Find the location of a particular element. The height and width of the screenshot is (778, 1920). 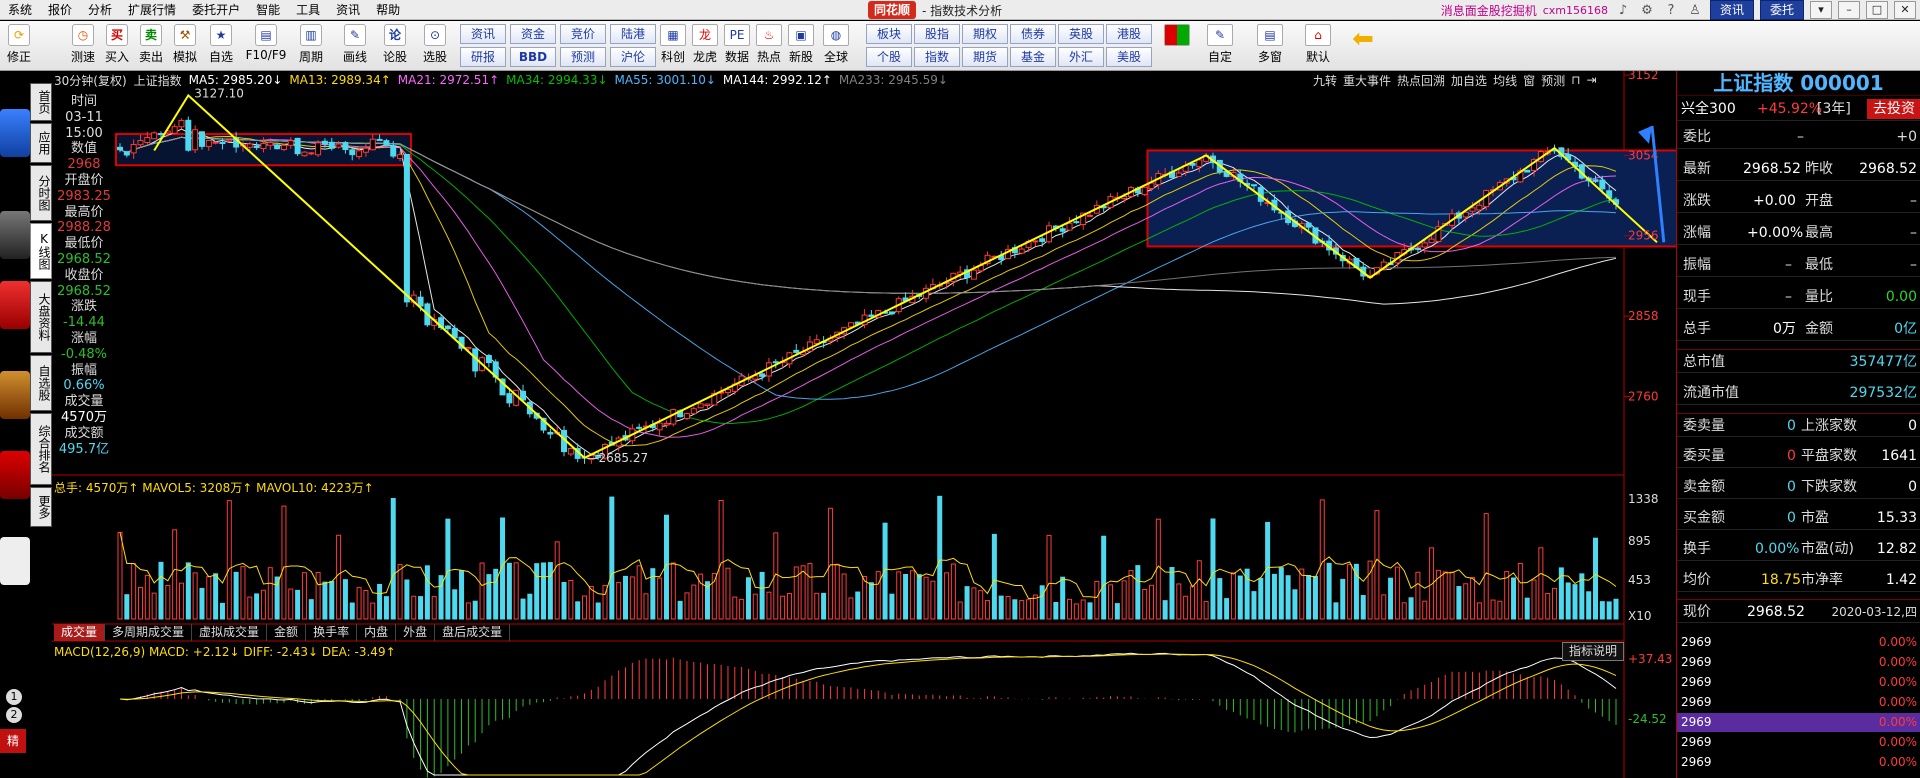

btn-jijin: 基金 is located at coordinates (1033, 57).